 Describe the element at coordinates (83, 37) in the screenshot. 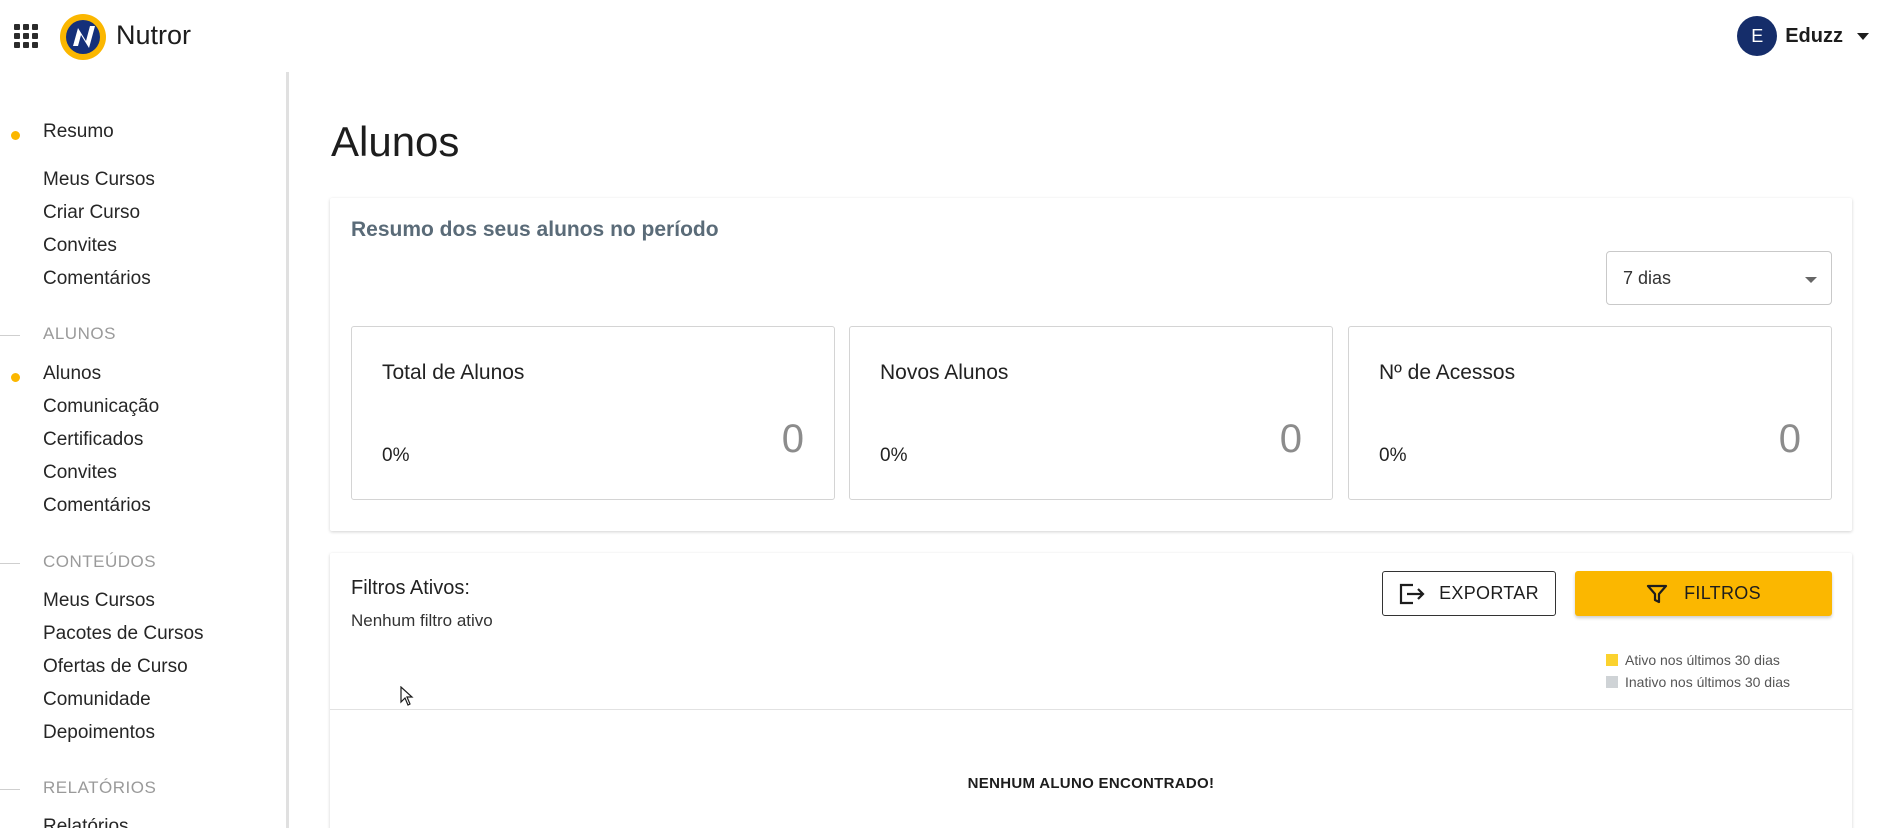

I see `nutror-logo-icon` at that location.